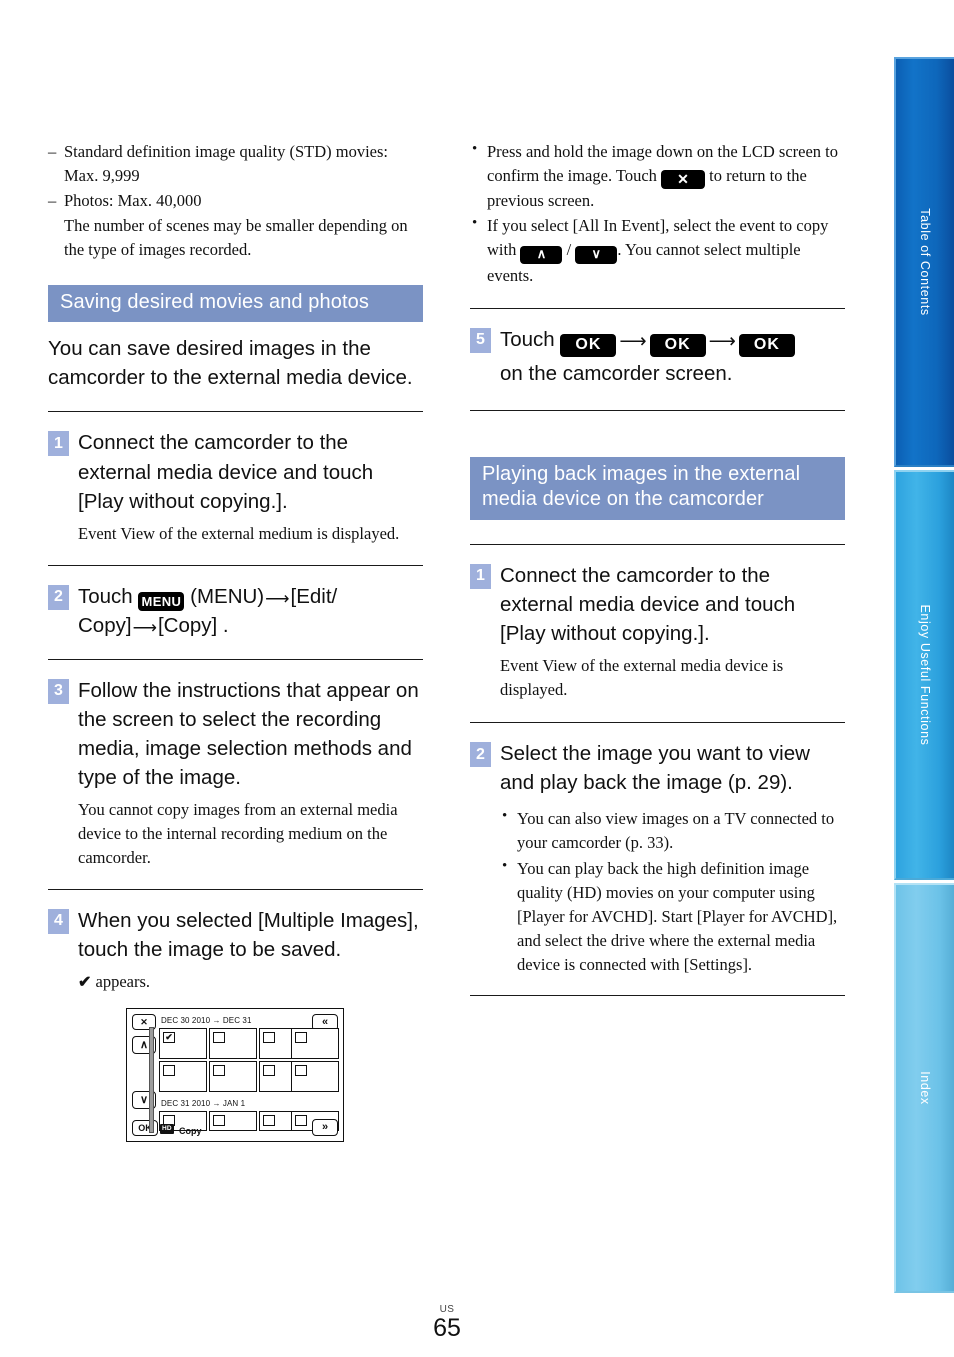  What do you see at coordinates (151, 1080) in the screenshot?
I see `lcd-scrollbar` at bounding box center [151, 1080].